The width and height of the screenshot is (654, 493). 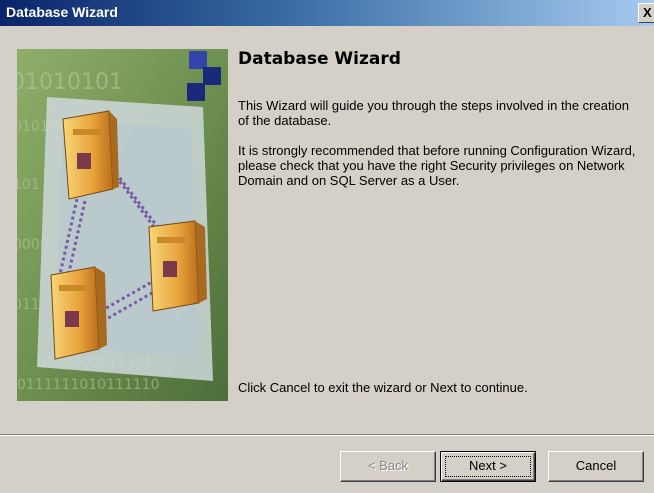 What do you see at coordinates (327, 13) in the screenshot?
I see `title-bar: Database Wizard X` at bounding box center [327, 13].